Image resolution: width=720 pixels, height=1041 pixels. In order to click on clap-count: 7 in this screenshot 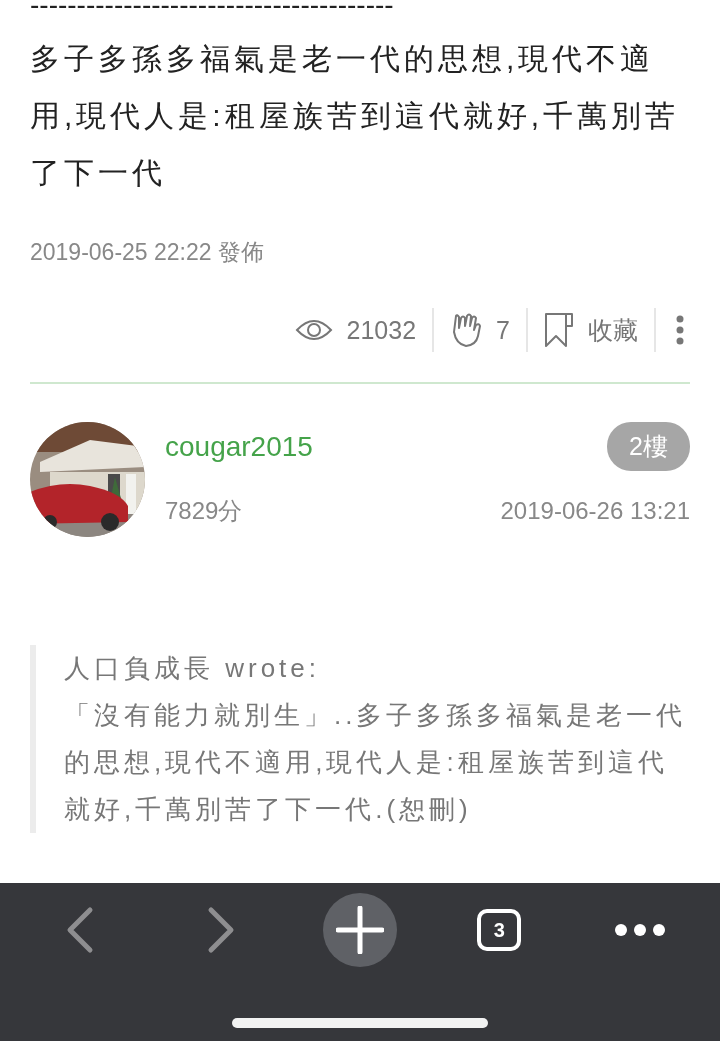, I will do `click(503, 330)`.